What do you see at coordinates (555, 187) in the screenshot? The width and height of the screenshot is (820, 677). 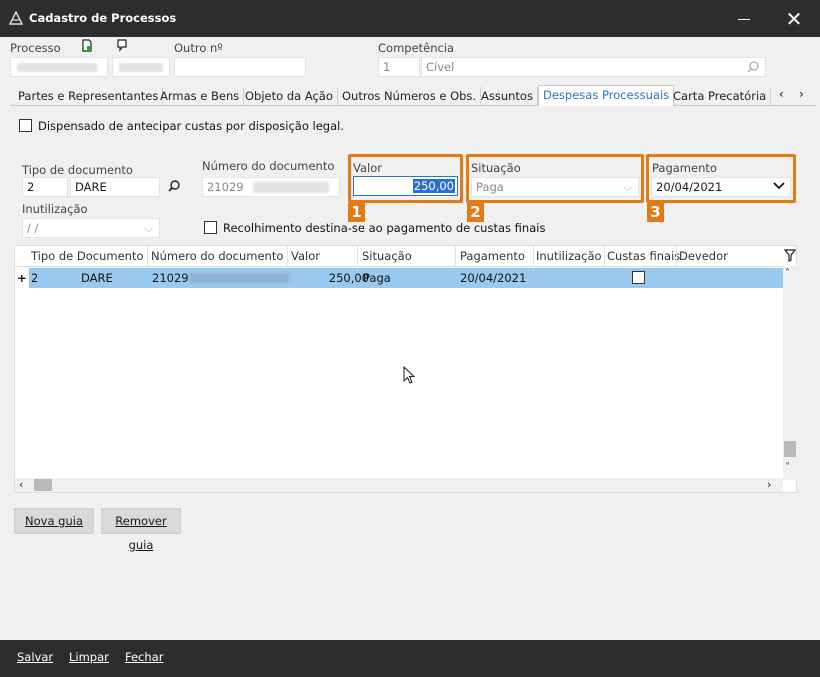 I see `situacao-select: Paga ⌵` at bounding box center [555, 187].